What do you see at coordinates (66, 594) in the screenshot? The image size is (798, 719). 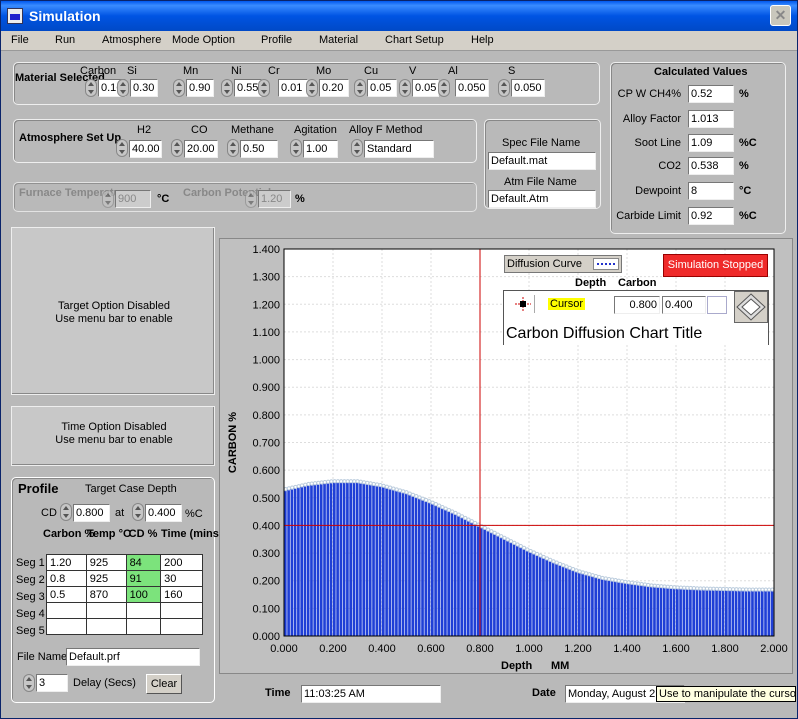 I see `seg-carbon-cell: 0.5` at bounding box center [66, 594].